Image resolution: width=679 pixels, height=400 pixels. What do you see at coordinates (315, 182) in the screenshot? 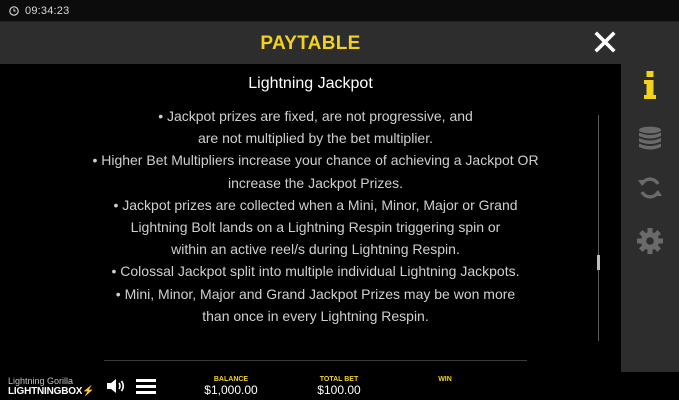
I see `rules-line: increase the Jackpot Prizes.` at bounding box center [315, 182].